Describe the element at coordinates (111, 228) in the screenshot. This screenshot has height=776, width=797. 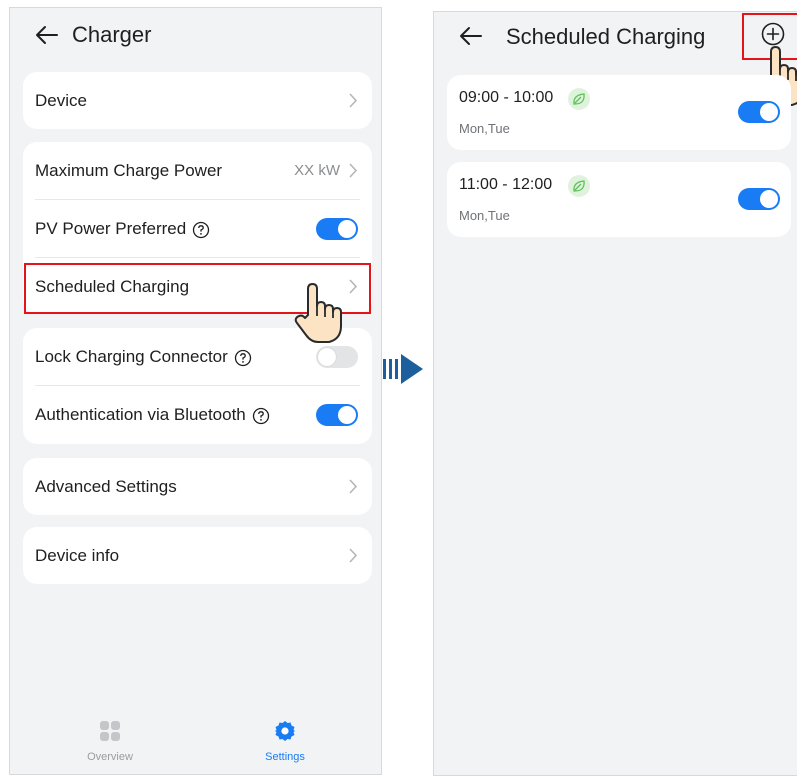
I see `pv-power-preferred-label: PV Power Preferred` at that location.